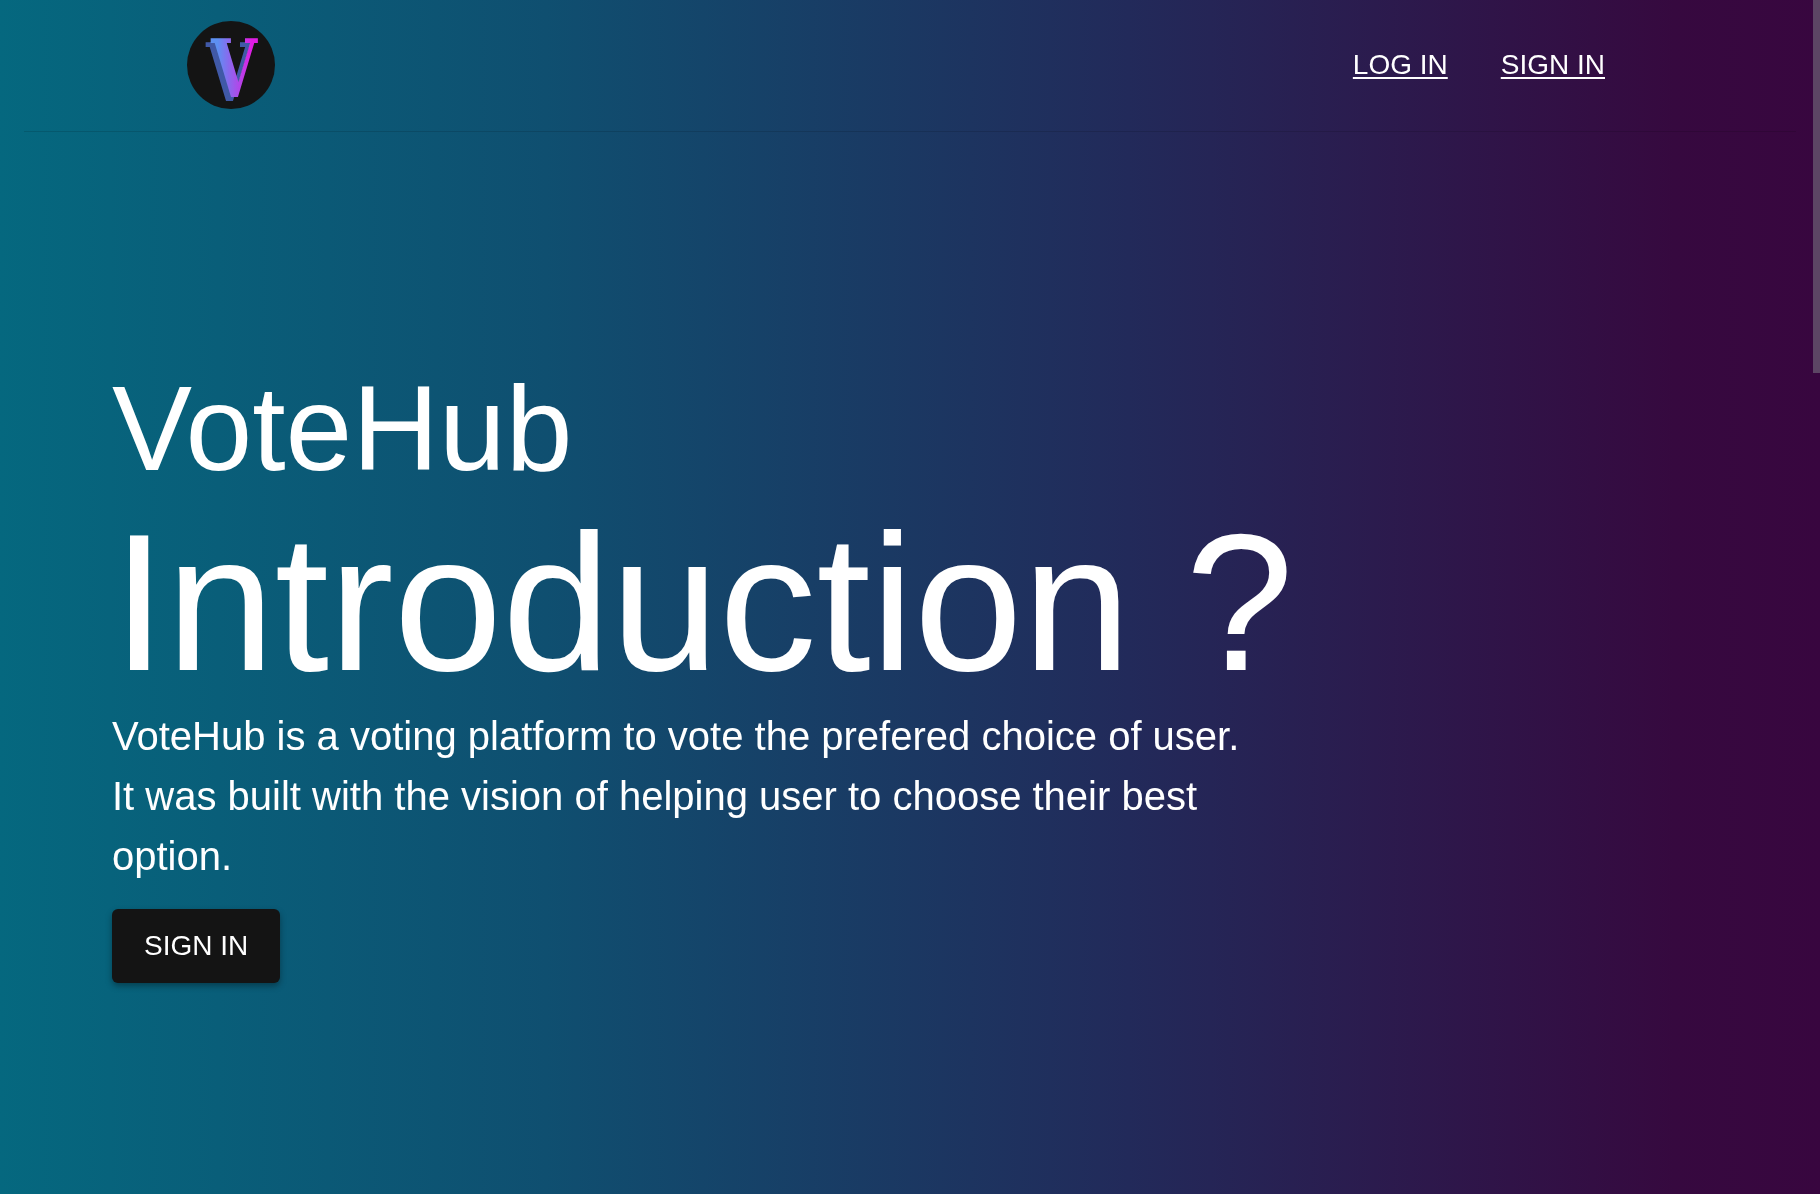 The width and height of the screenshot is (1820, 1194). Describe the element at coordinates (1400, 65) in the screenshot. I see `nav-link: LOG IN` at that location.